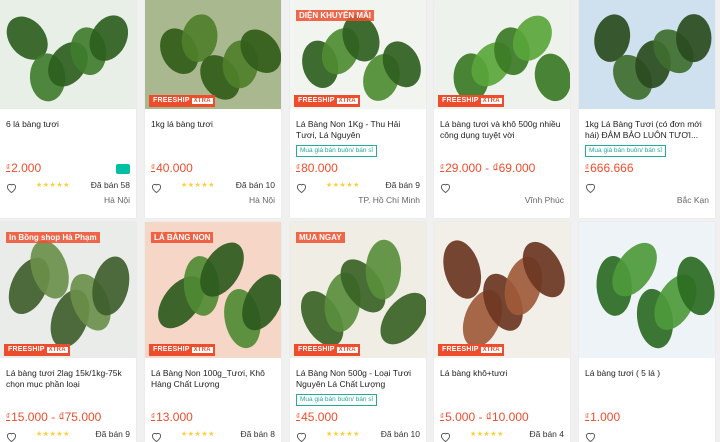 The width and height of the screenshot is (720, 442). I want to click on sold-count: Đã bán 10, so click(255, 185).